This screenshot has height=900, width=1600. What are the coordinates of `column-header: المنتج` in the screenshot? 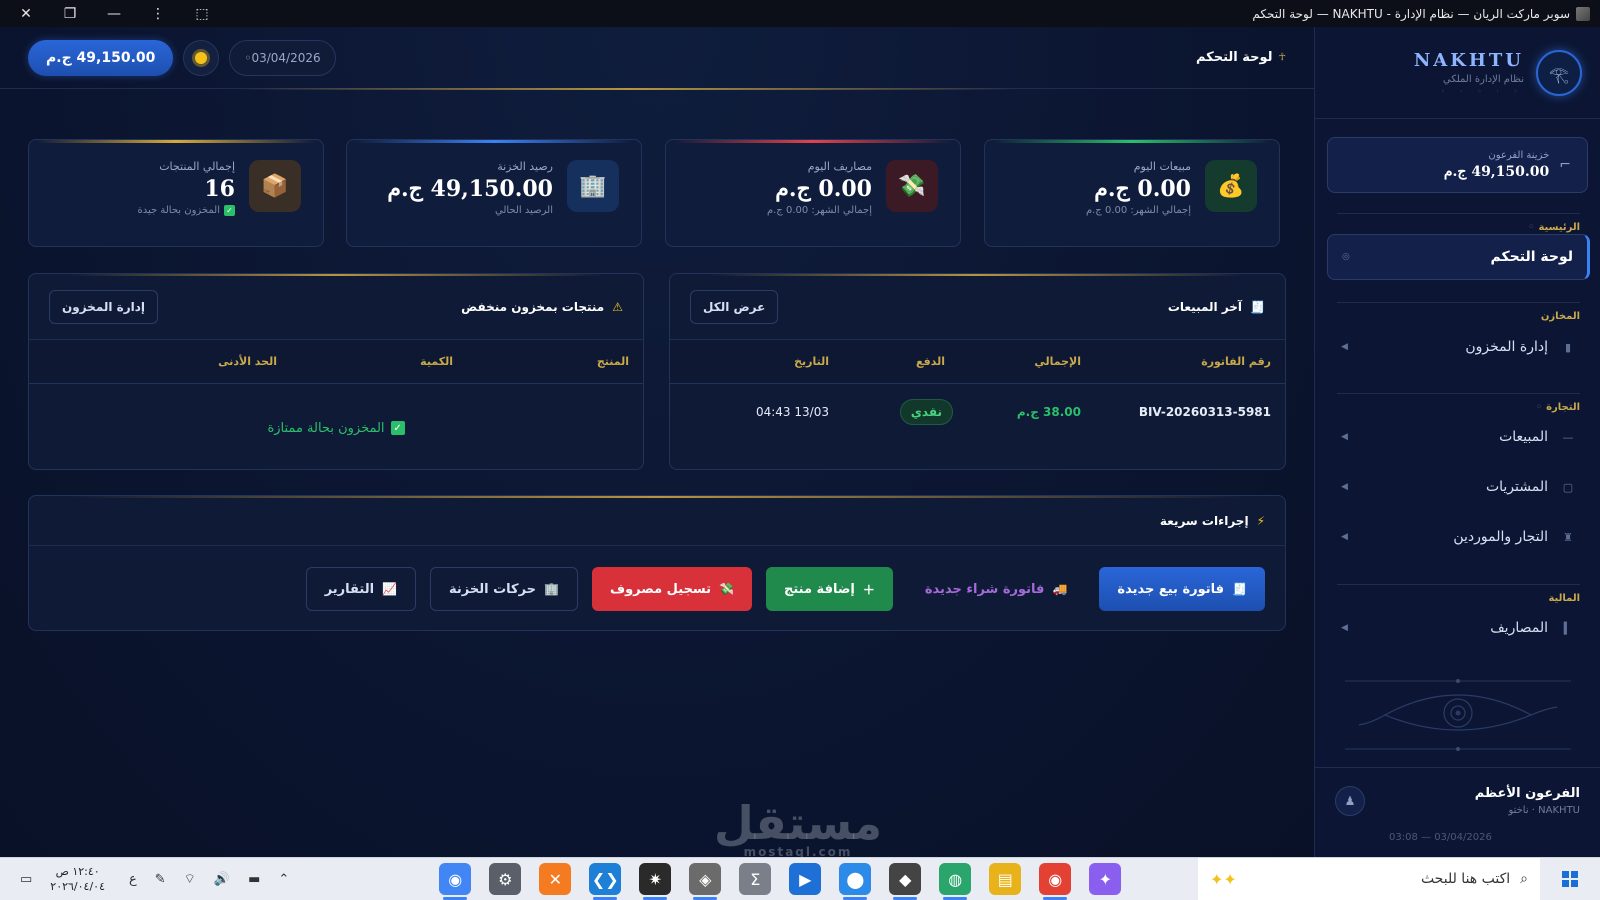 It's located at (612, 361).